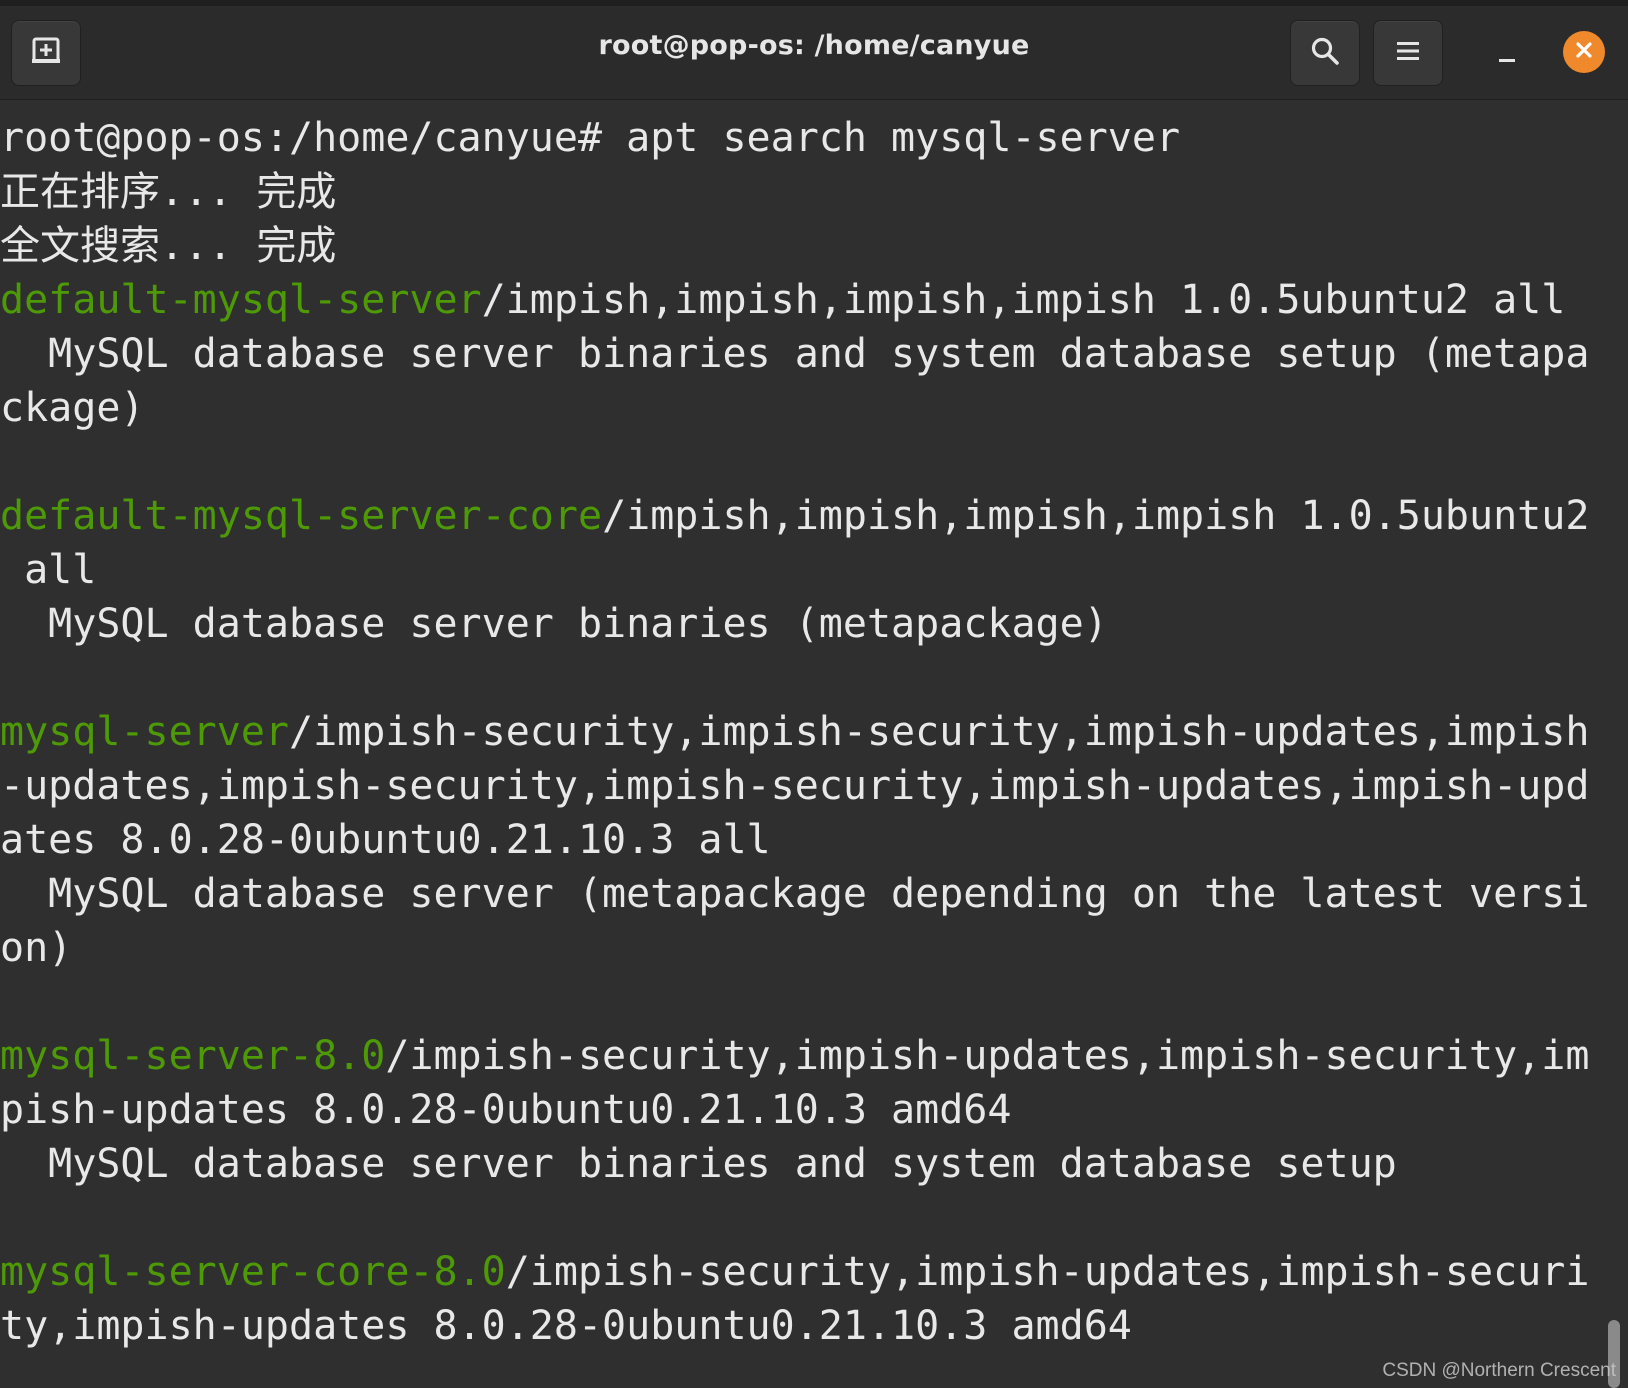 The height and width of the screenshot is (1388, 1628). What do you see at coordinates (241, 300) in the screenshot?
I see `package-name: default-mysql-server` at bounding box center [241, 300].